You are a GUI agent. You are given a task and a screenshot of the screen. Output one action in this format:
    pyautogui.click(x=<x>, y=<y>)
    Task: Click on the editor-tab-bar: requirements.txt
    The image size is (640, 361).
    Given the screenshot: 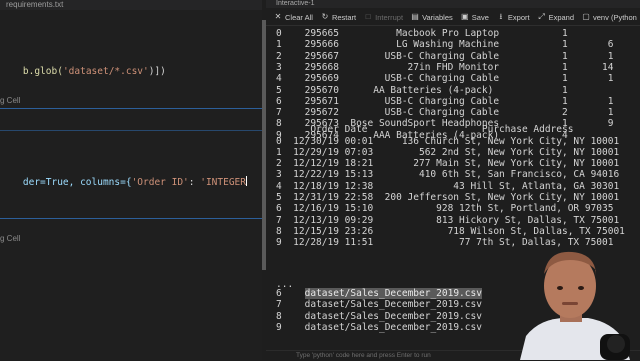 What is the action you would take?
    pyautogui.click(x=131, y=5)
    